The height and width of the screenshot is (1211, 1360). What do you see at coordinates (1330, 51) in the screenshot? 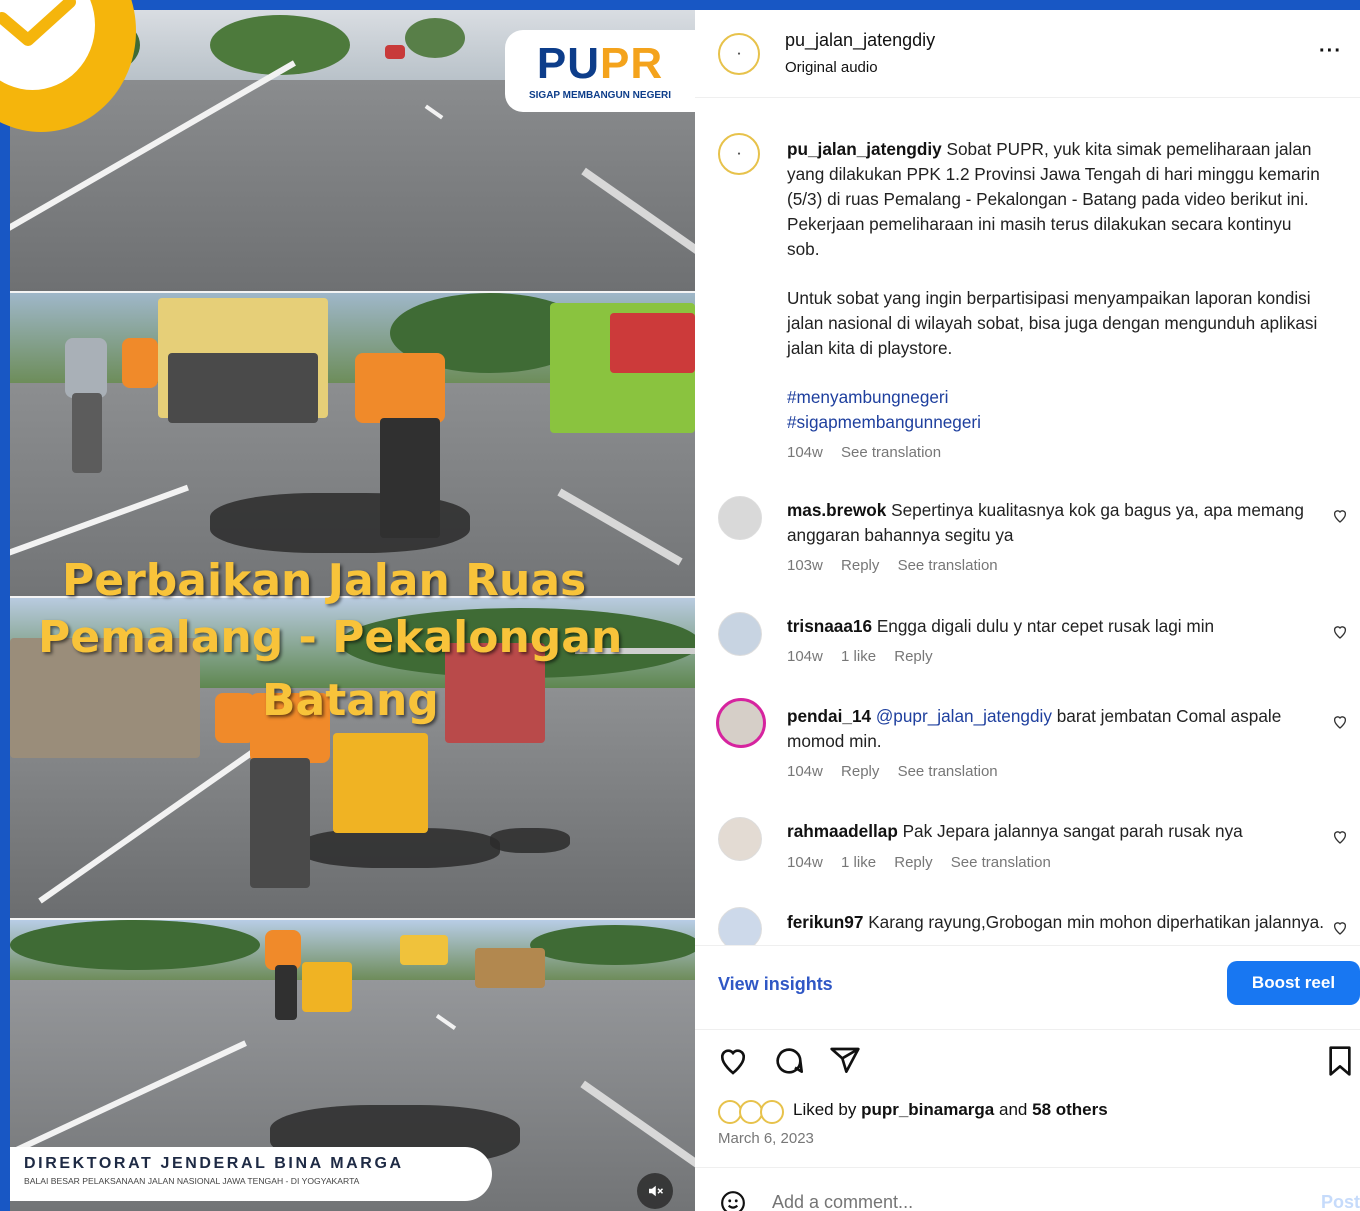
I see `more-options-button: ···` at bounding box center [1330, 51].